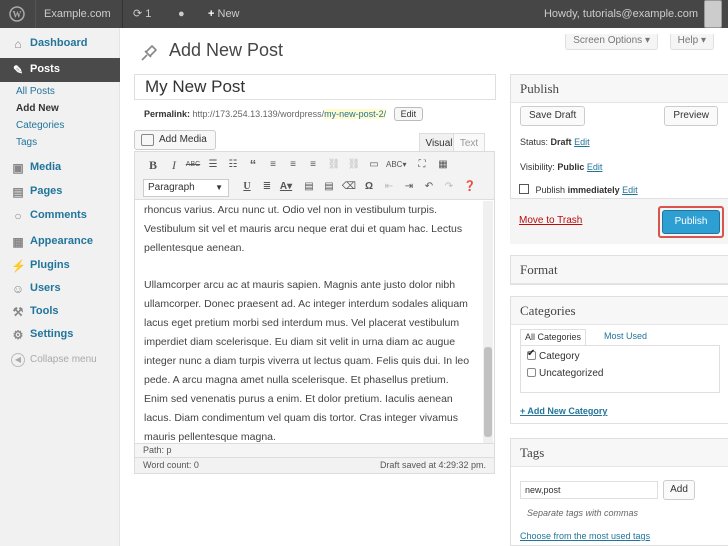 The width and height of the screenshot is (728, 546). What do you see at coordinates (60, 312) in the screenshot?
I see `sidebar-item-tools: ⚒ Tools` at bounding box center [60, 312].